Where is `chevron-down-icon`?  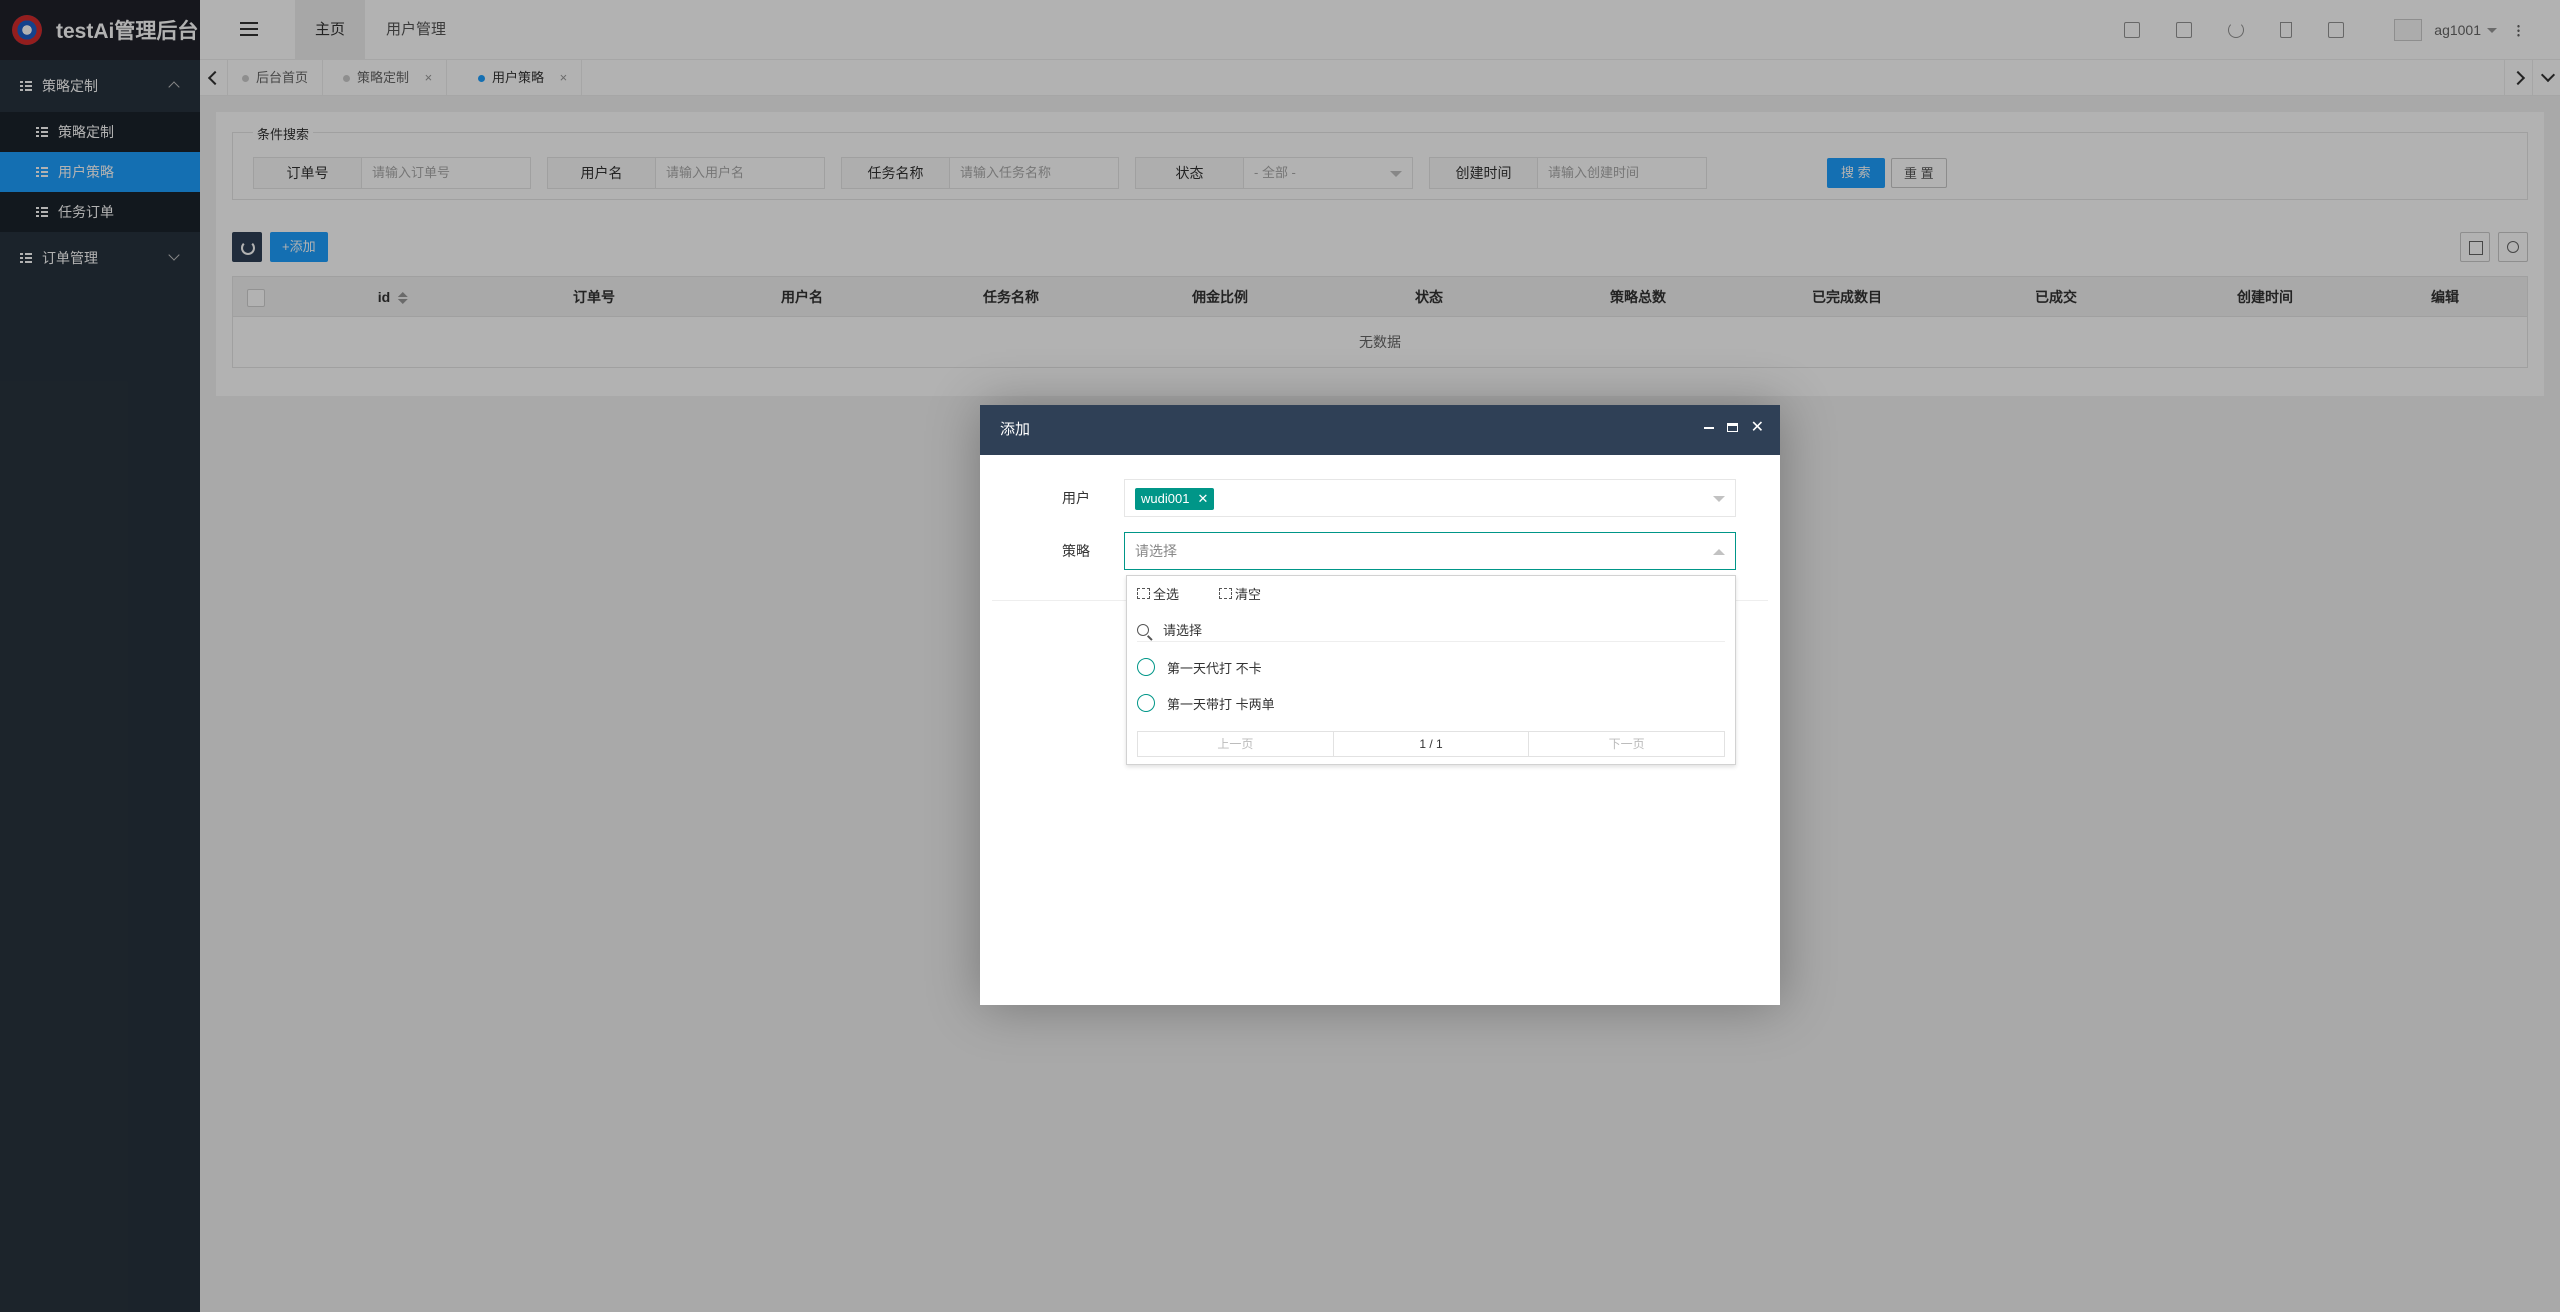
chevron-down-icon is located at coordinates (1719, 499).